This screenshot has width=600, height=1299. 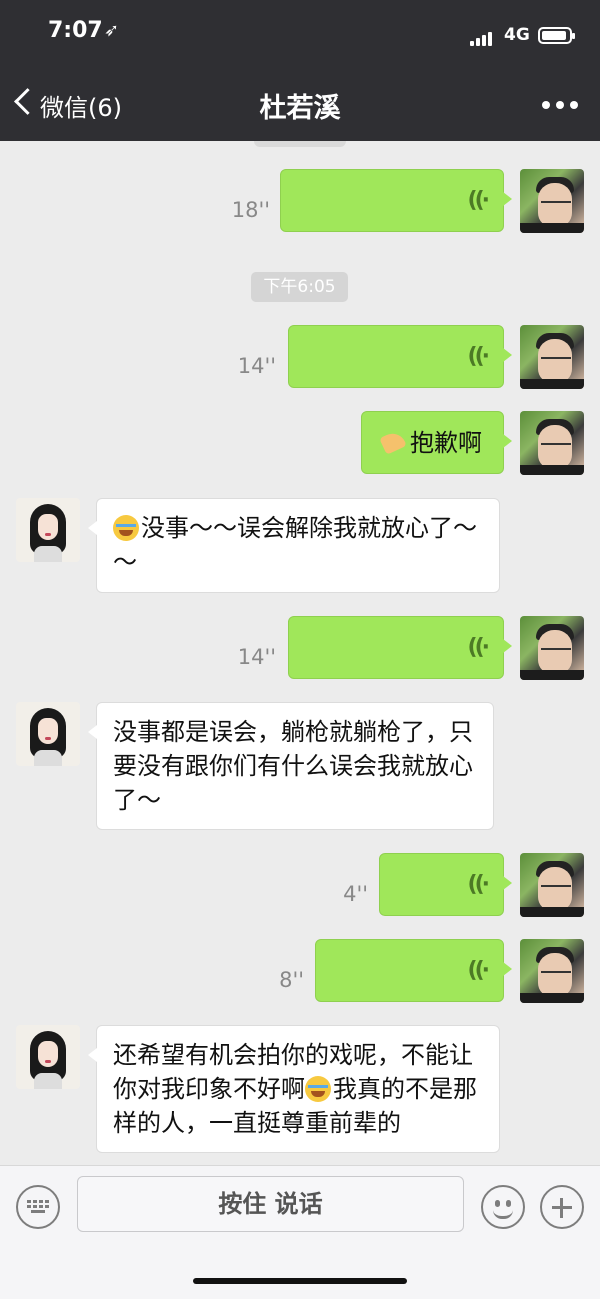 I want to click on home-indicator, so click(x=300, y=1281).